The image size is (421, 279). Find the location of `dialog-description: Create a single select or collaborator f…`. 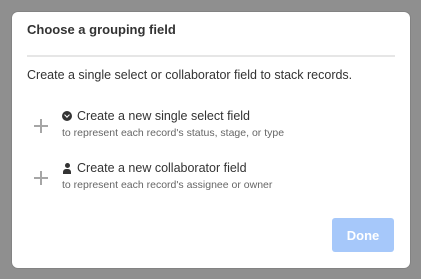

dialog-description: Create a single select or collaborator f… is located at coordinates (190, 75).